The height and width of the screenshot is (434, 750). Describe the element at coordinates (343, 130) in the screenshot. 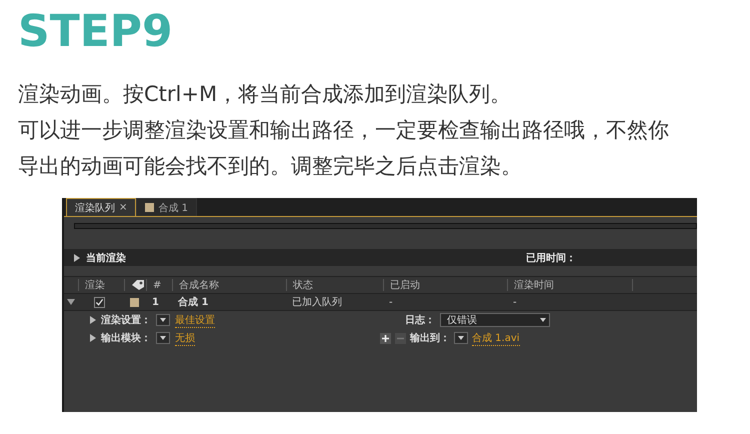

I see `instruction-text: 可以进一步调整渲染设置和输出路径，一定要检查输出路径哦，不然你` at that location.